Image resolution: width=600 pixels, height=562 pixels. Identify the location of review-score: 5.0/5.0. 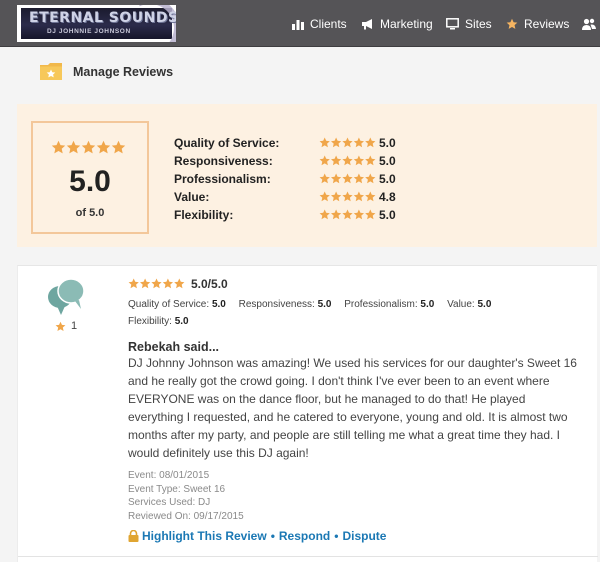
(209, 284).